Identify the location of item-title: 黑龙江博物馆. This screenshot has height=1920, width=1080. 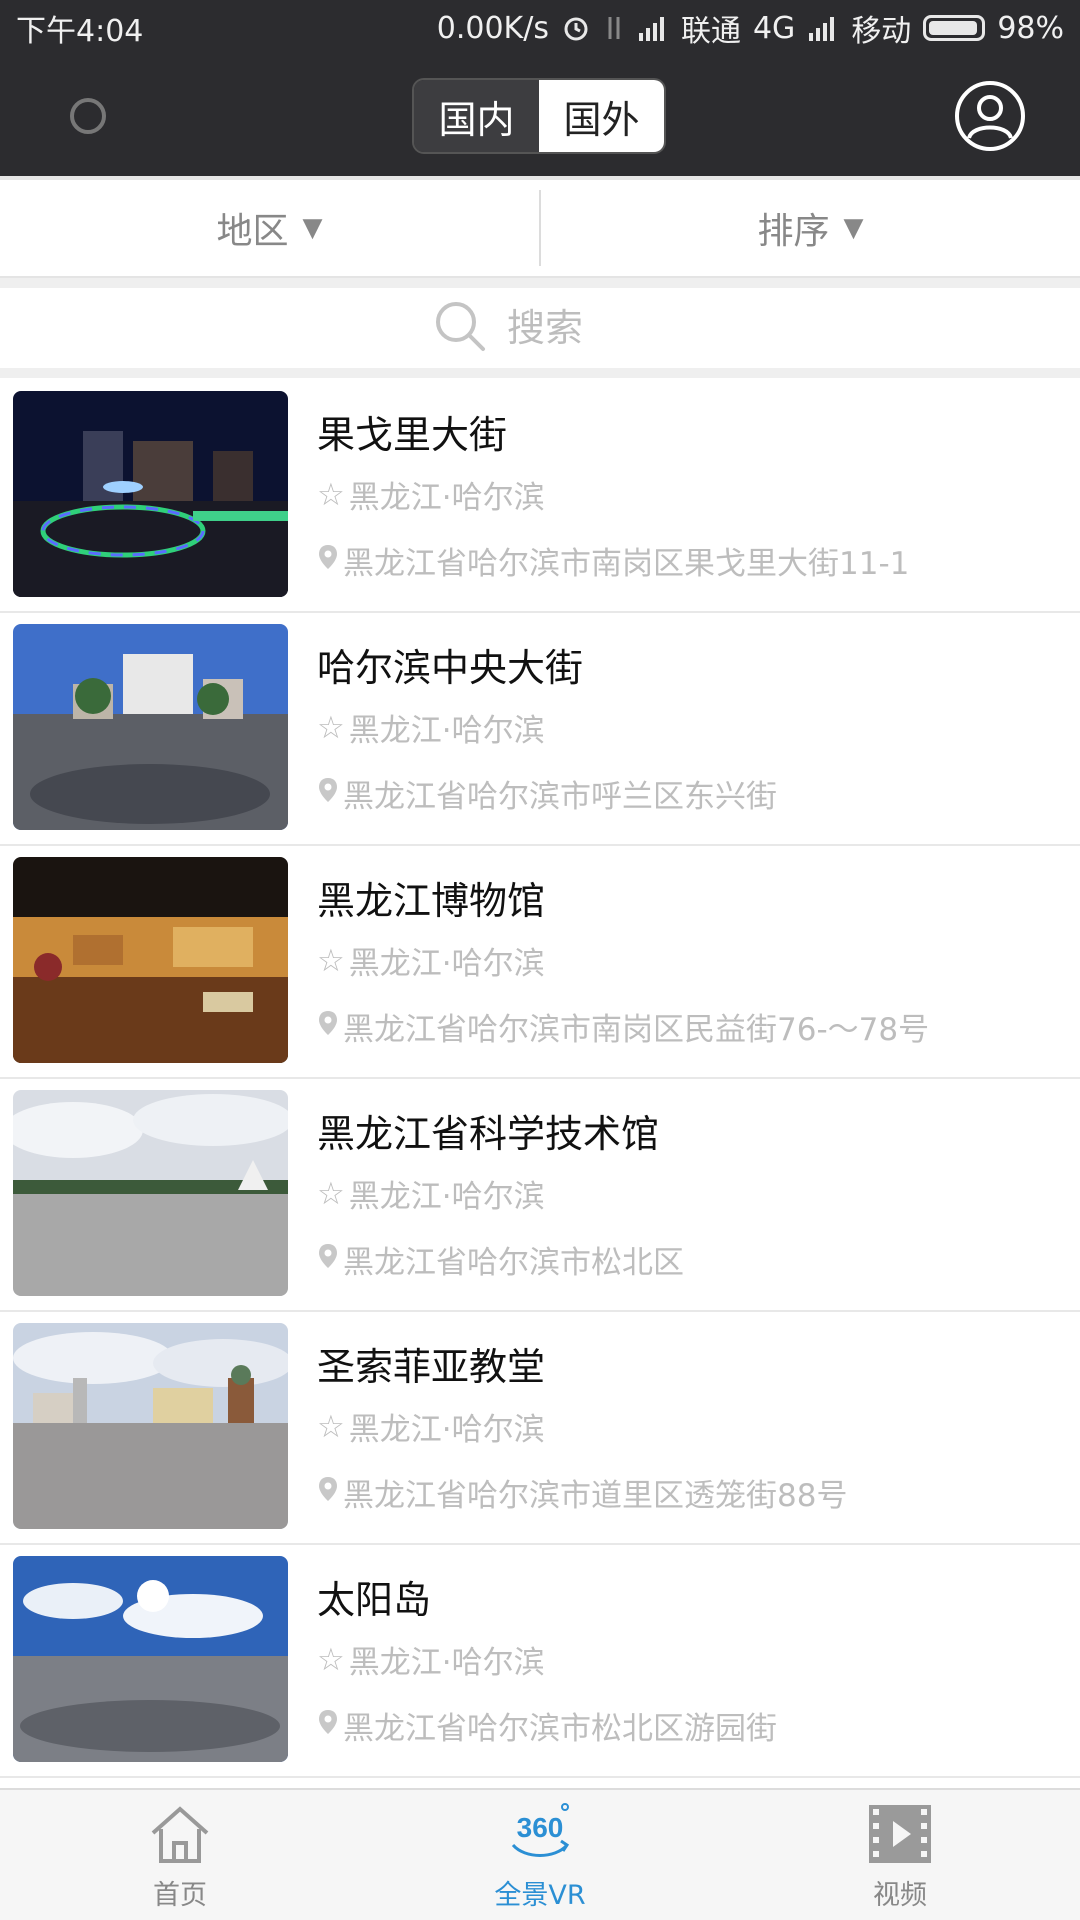
(431, 901).